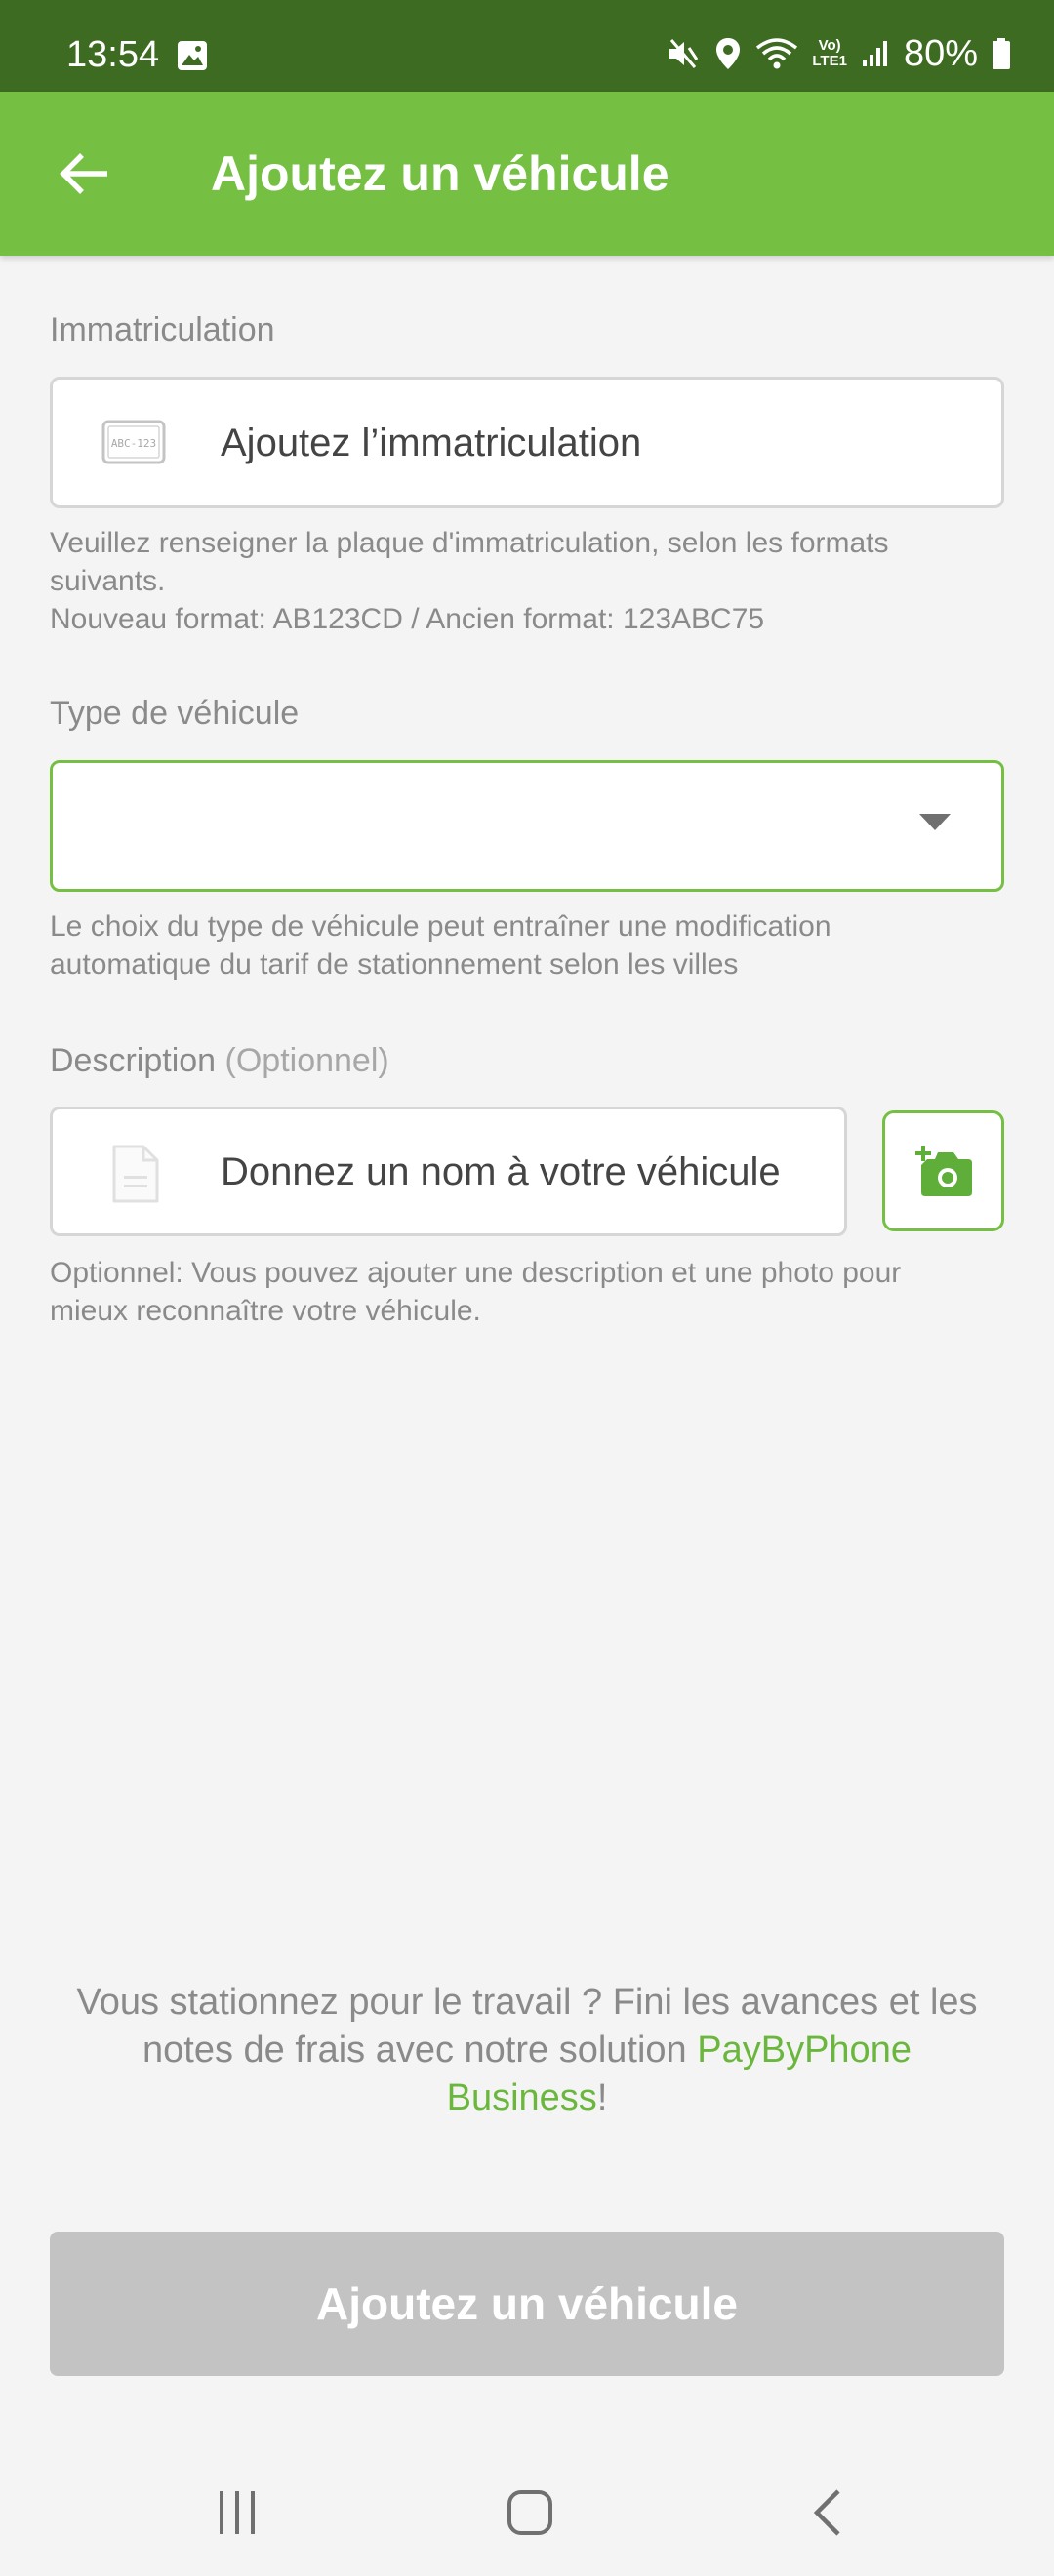 The height and width of the screenshot is (2576, 1054). I want to click on description-placeholder: Donnez un nom à votre véhicule, so click(501, 1171).